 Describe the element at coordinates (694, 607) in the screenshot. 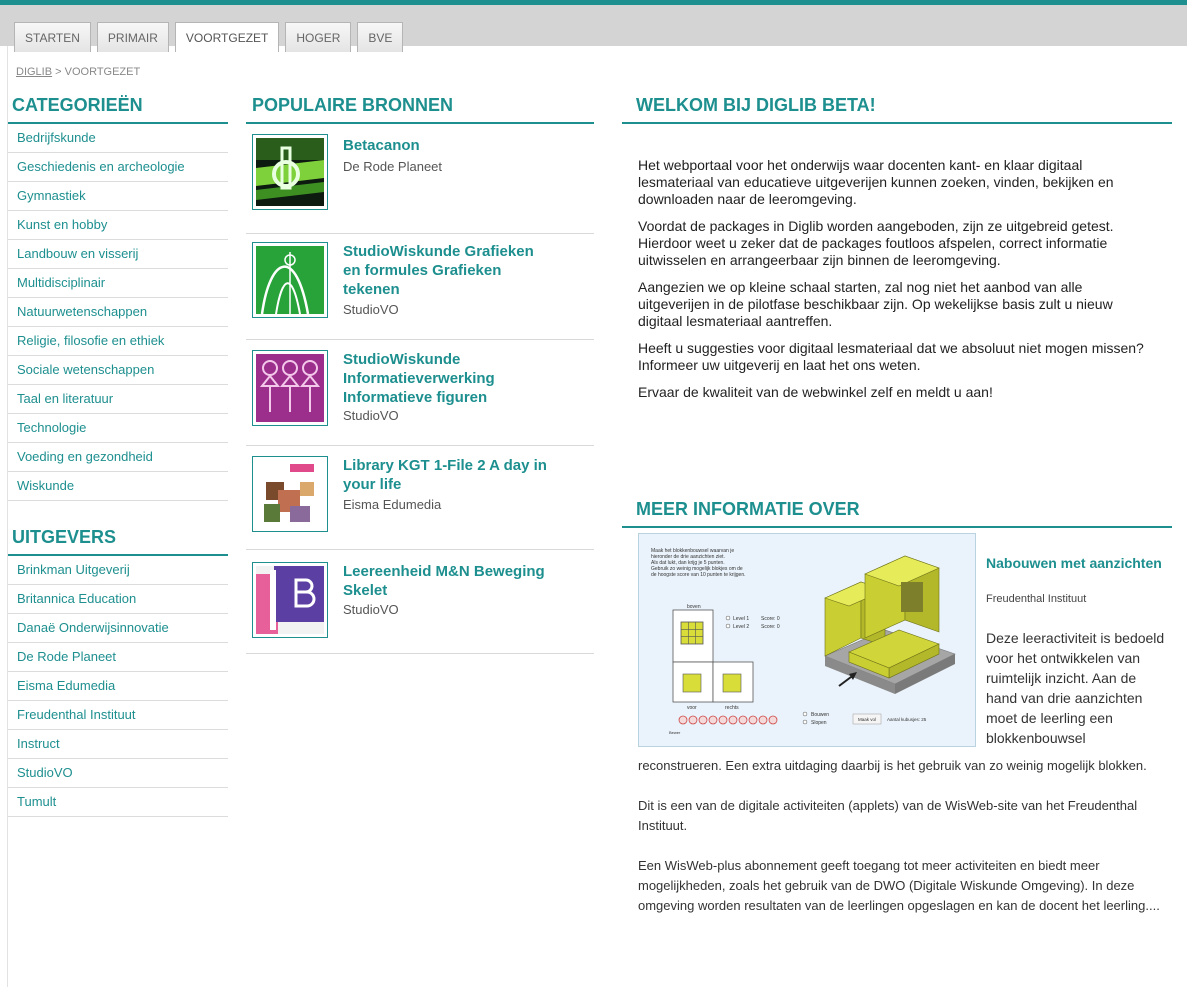

I see `applet-view-top-label: boven` at that location.